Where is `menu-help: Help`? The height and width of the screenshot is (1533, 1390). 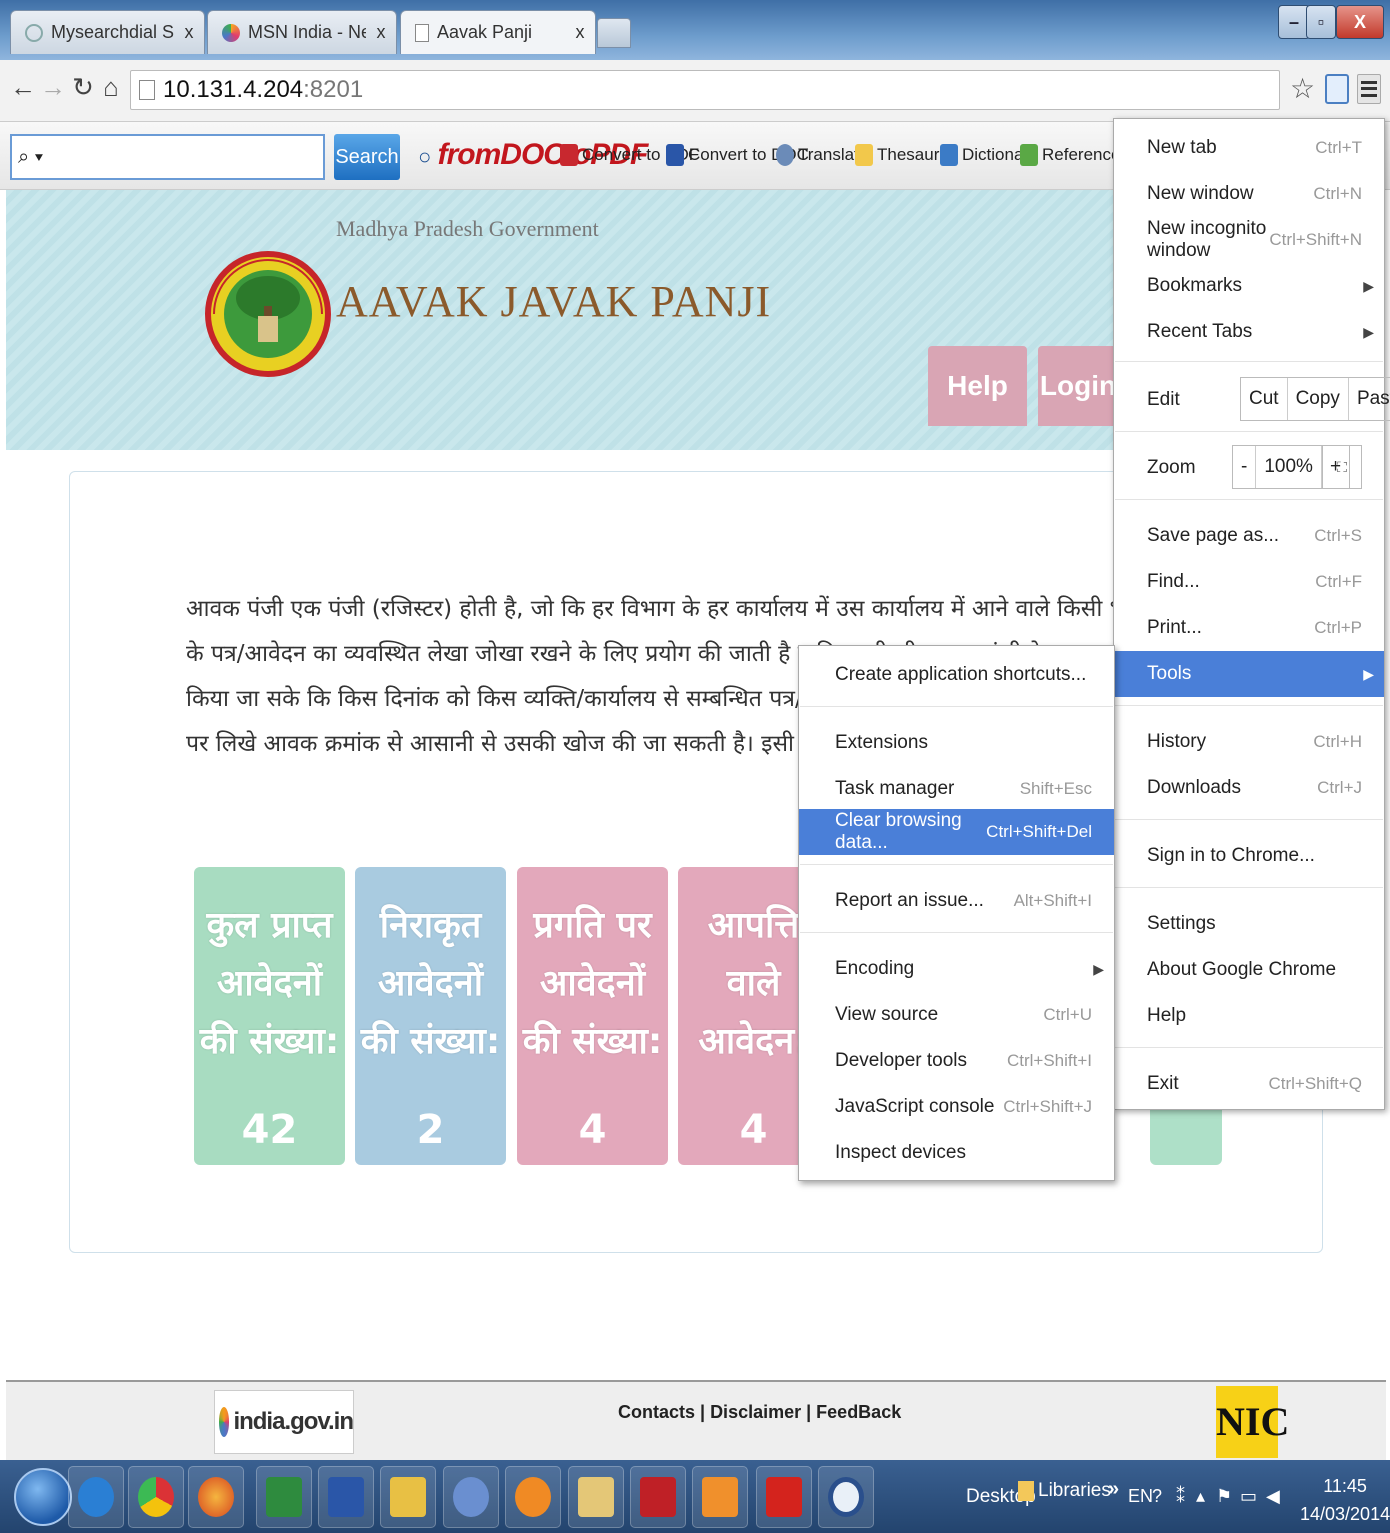 menu-help: Help is located at coordinates (1249, 1016).